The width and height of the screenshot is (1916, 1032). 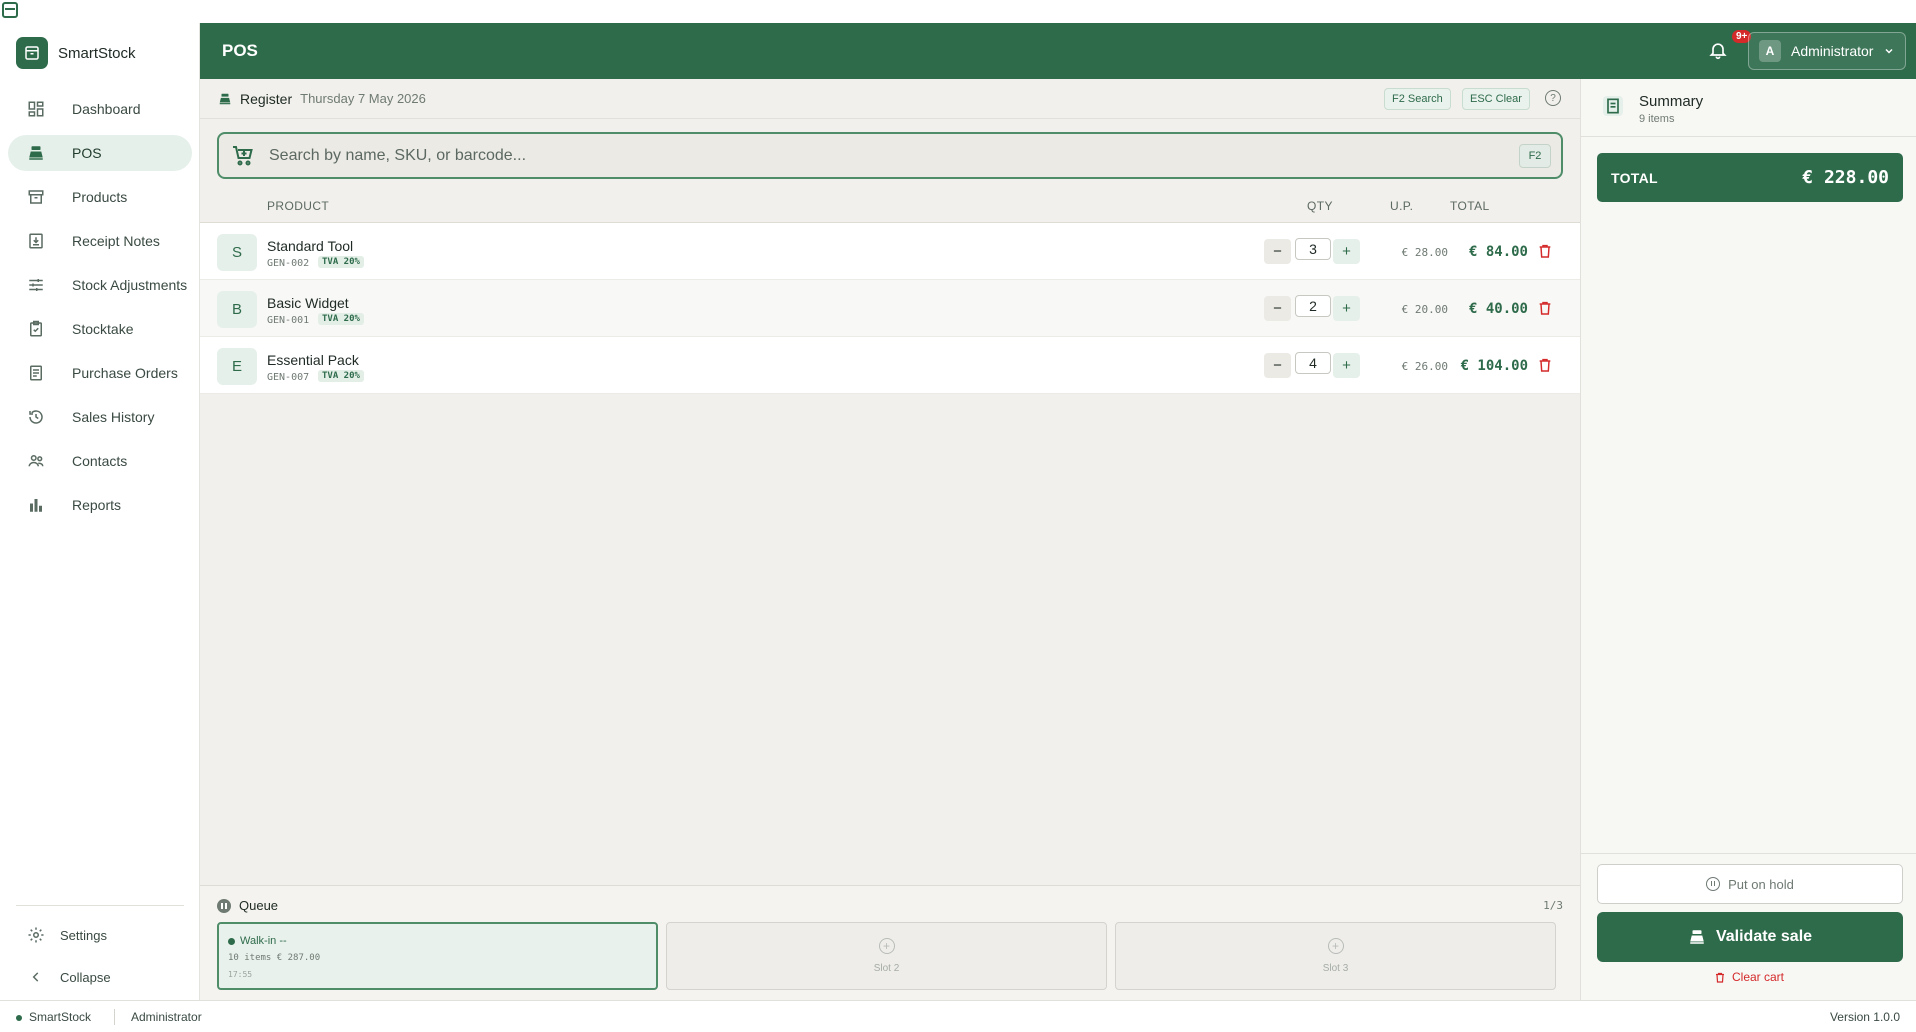 I want to click on brand: SmartStock, so click(x=76, y=53).